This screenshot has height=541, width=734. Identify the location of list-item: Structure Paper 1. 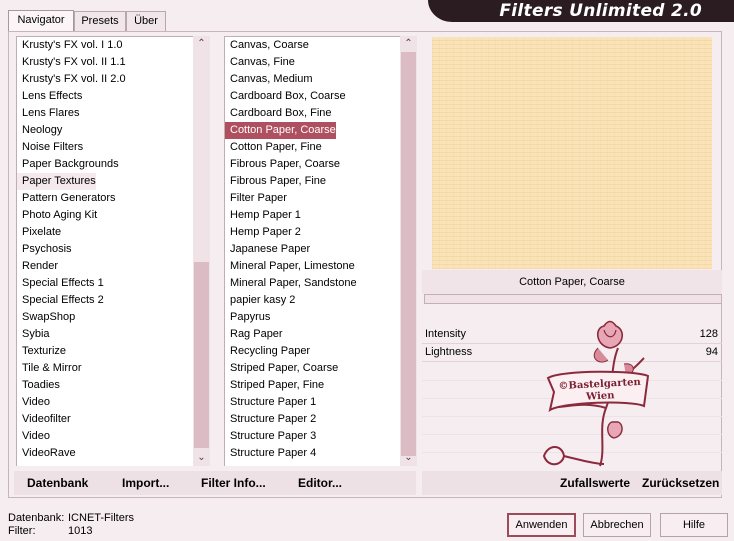
(270, 402).